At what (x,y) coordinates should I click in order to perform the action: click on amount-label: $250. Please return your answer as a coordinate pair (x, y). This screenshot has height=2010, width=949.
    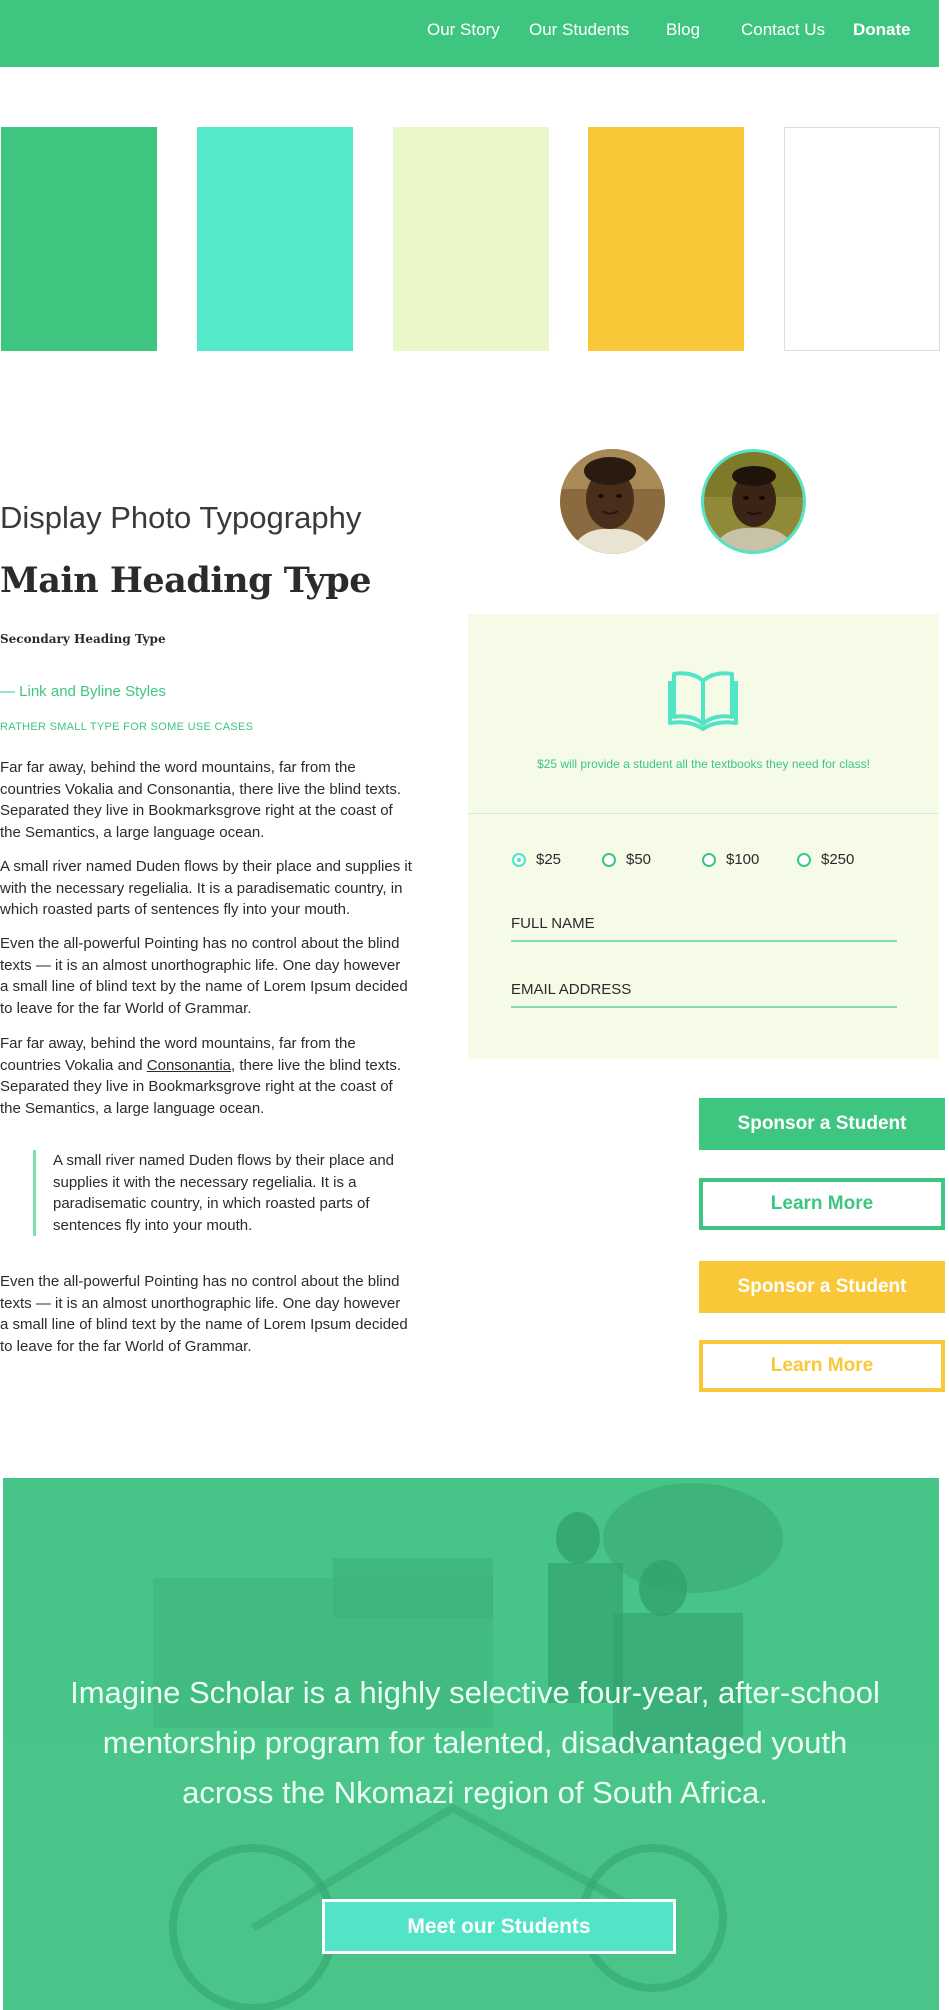
    Looking at the image, I should click on (838, 859).